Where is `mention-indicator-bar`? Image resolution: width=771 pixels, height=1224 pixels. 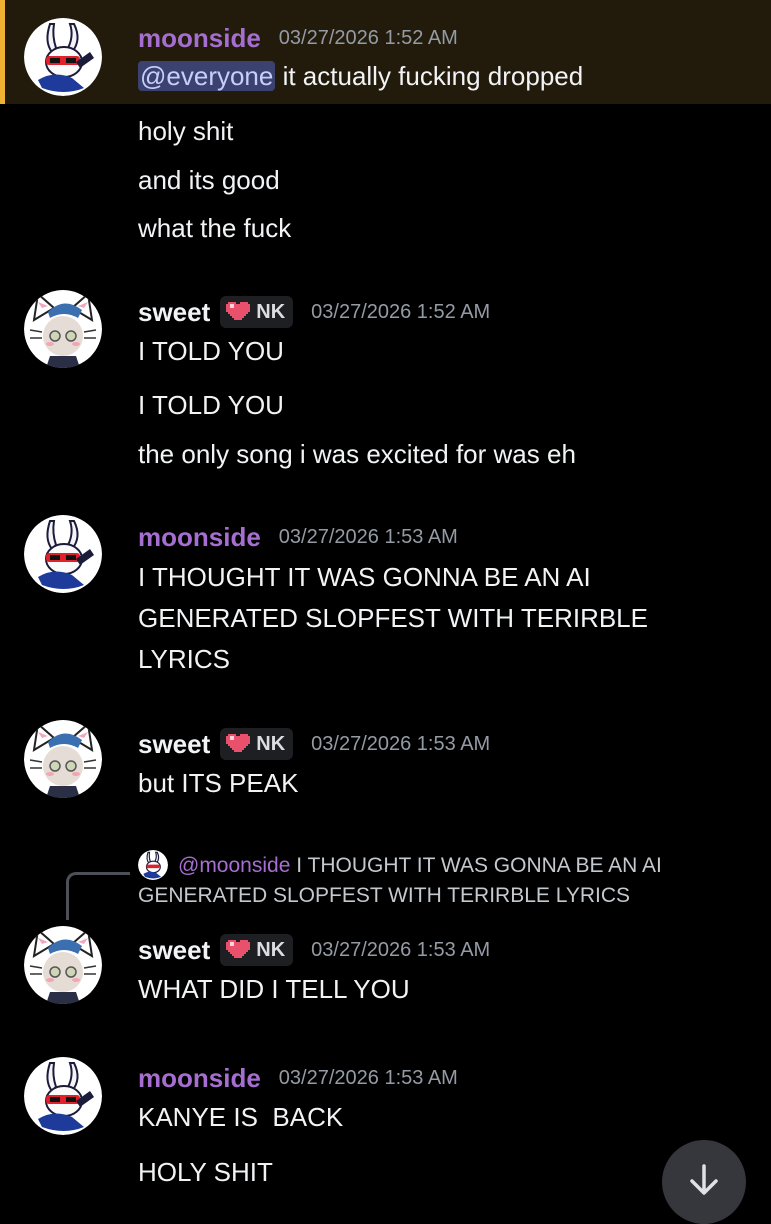
mention-indicator-bar is located at coordinates (2, 52).